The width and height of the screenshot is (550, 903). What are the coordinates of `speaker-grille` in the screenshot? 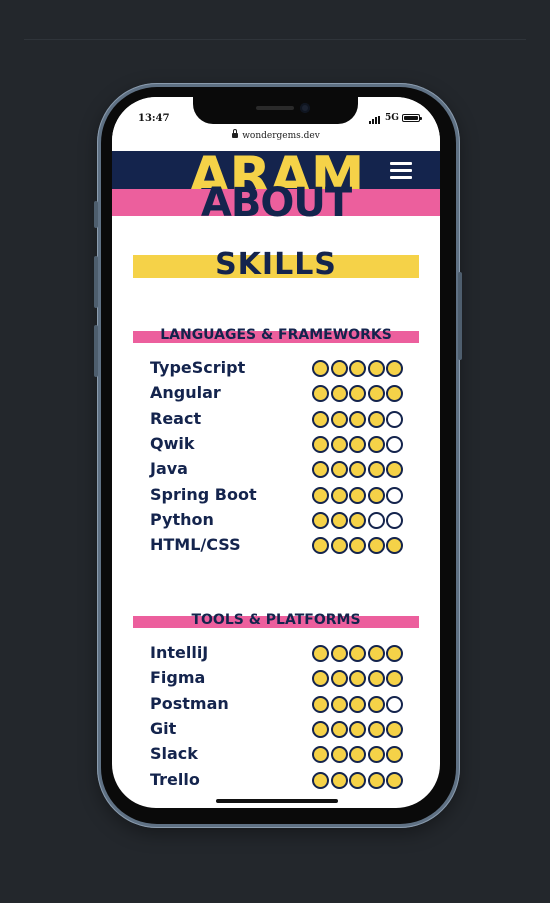 It's located at (275, 108).